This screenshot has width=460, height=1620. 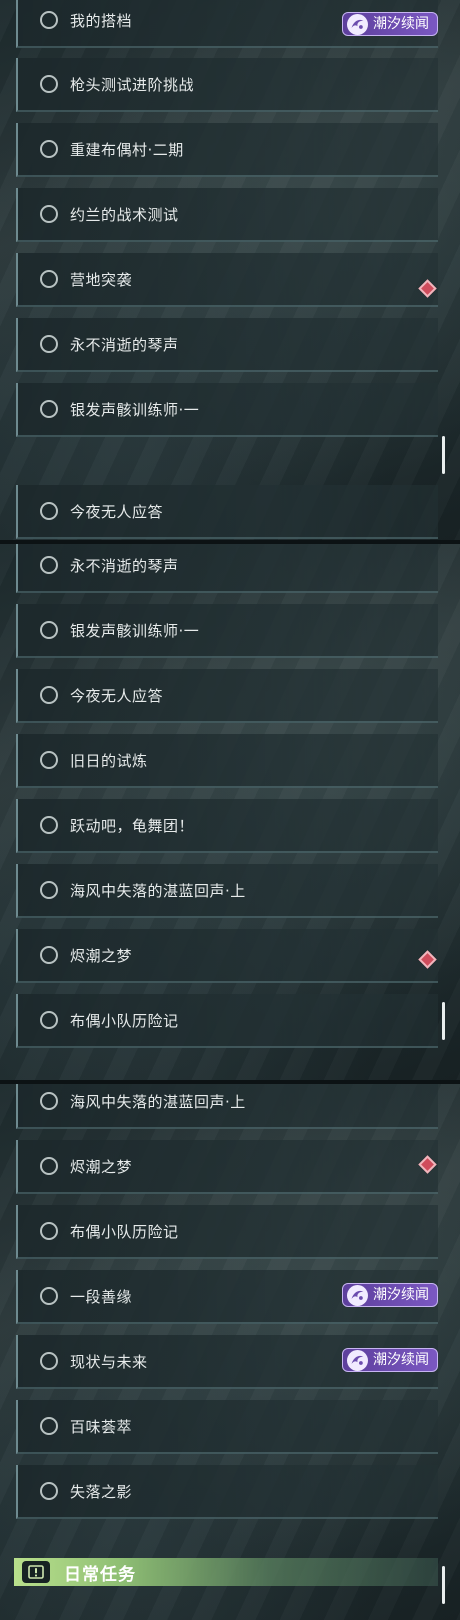 I want to click on quest-label: 跃动吧，龟舞团！, so click(x=132, y=825).